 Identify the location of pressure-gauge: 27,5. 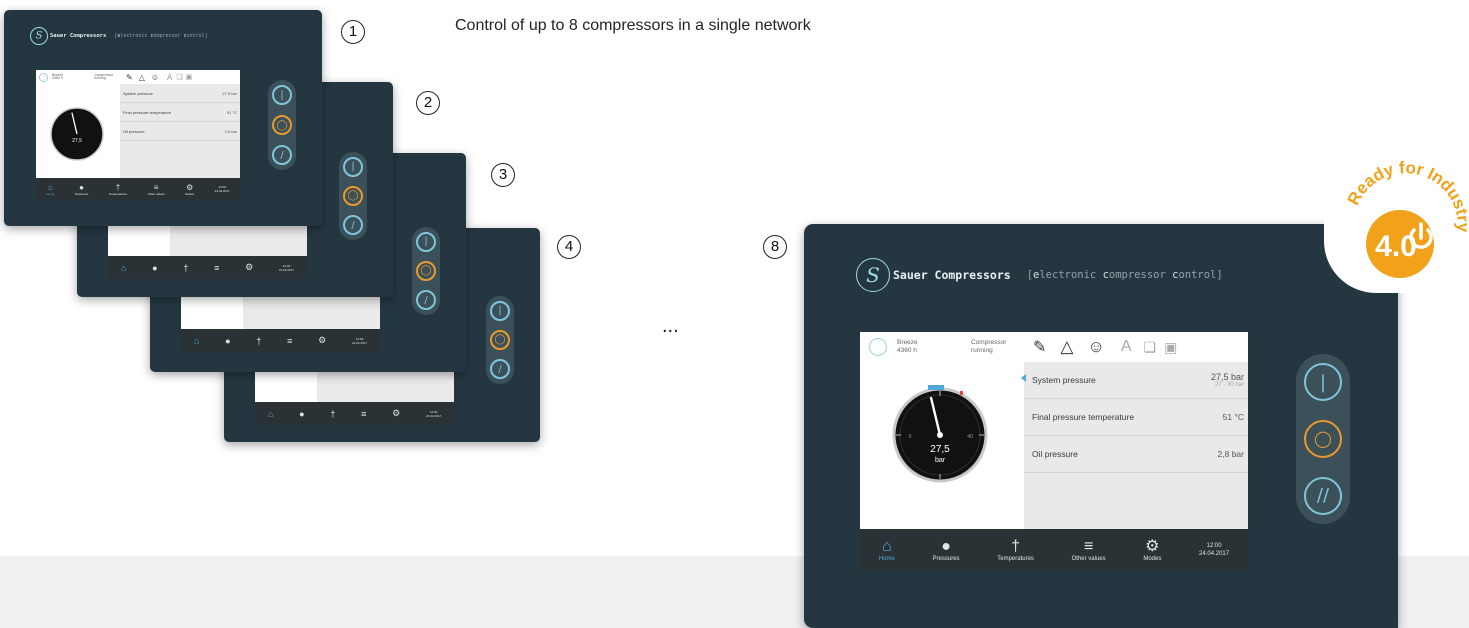
(77, 134).